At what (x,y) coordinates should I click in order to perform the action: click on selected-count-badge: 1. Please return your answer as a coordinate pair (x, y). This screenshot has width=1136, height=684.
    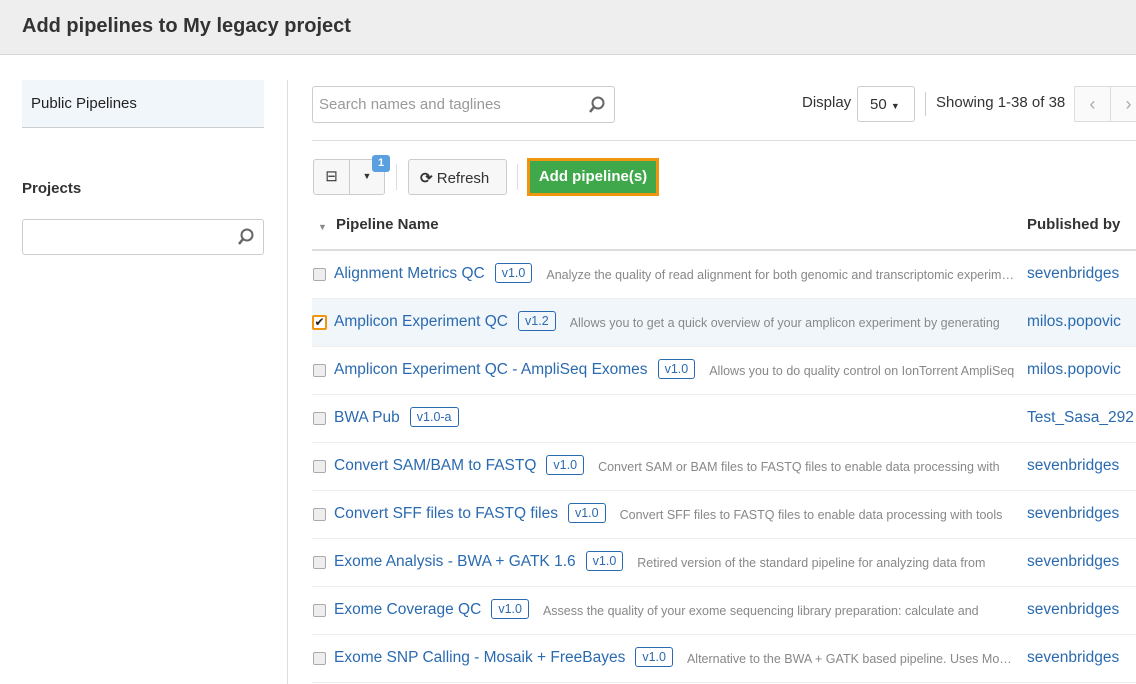
    Looking at the image, I should click on (381, 163).